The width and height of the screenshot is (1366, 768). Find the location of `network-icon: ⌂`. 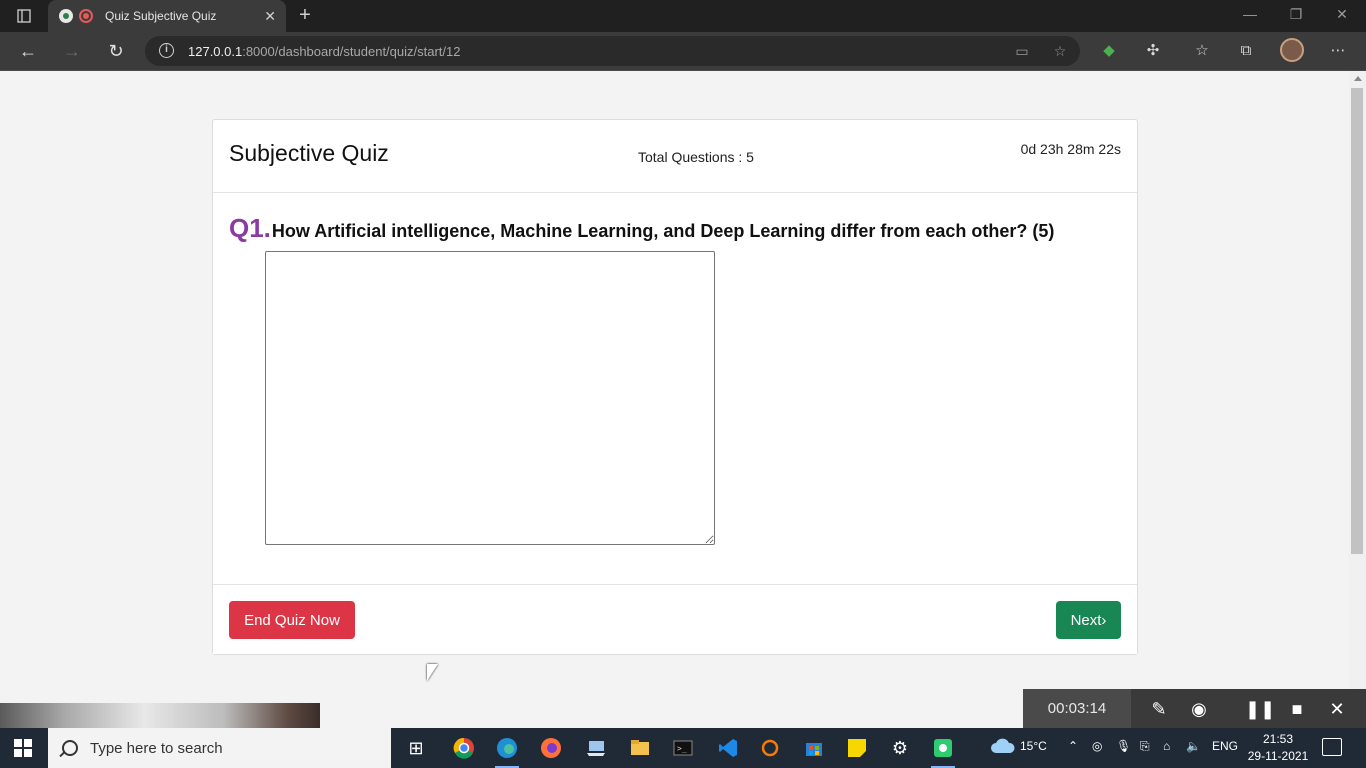

network-icon: ⌂ is located at coordinates (1166, 746).